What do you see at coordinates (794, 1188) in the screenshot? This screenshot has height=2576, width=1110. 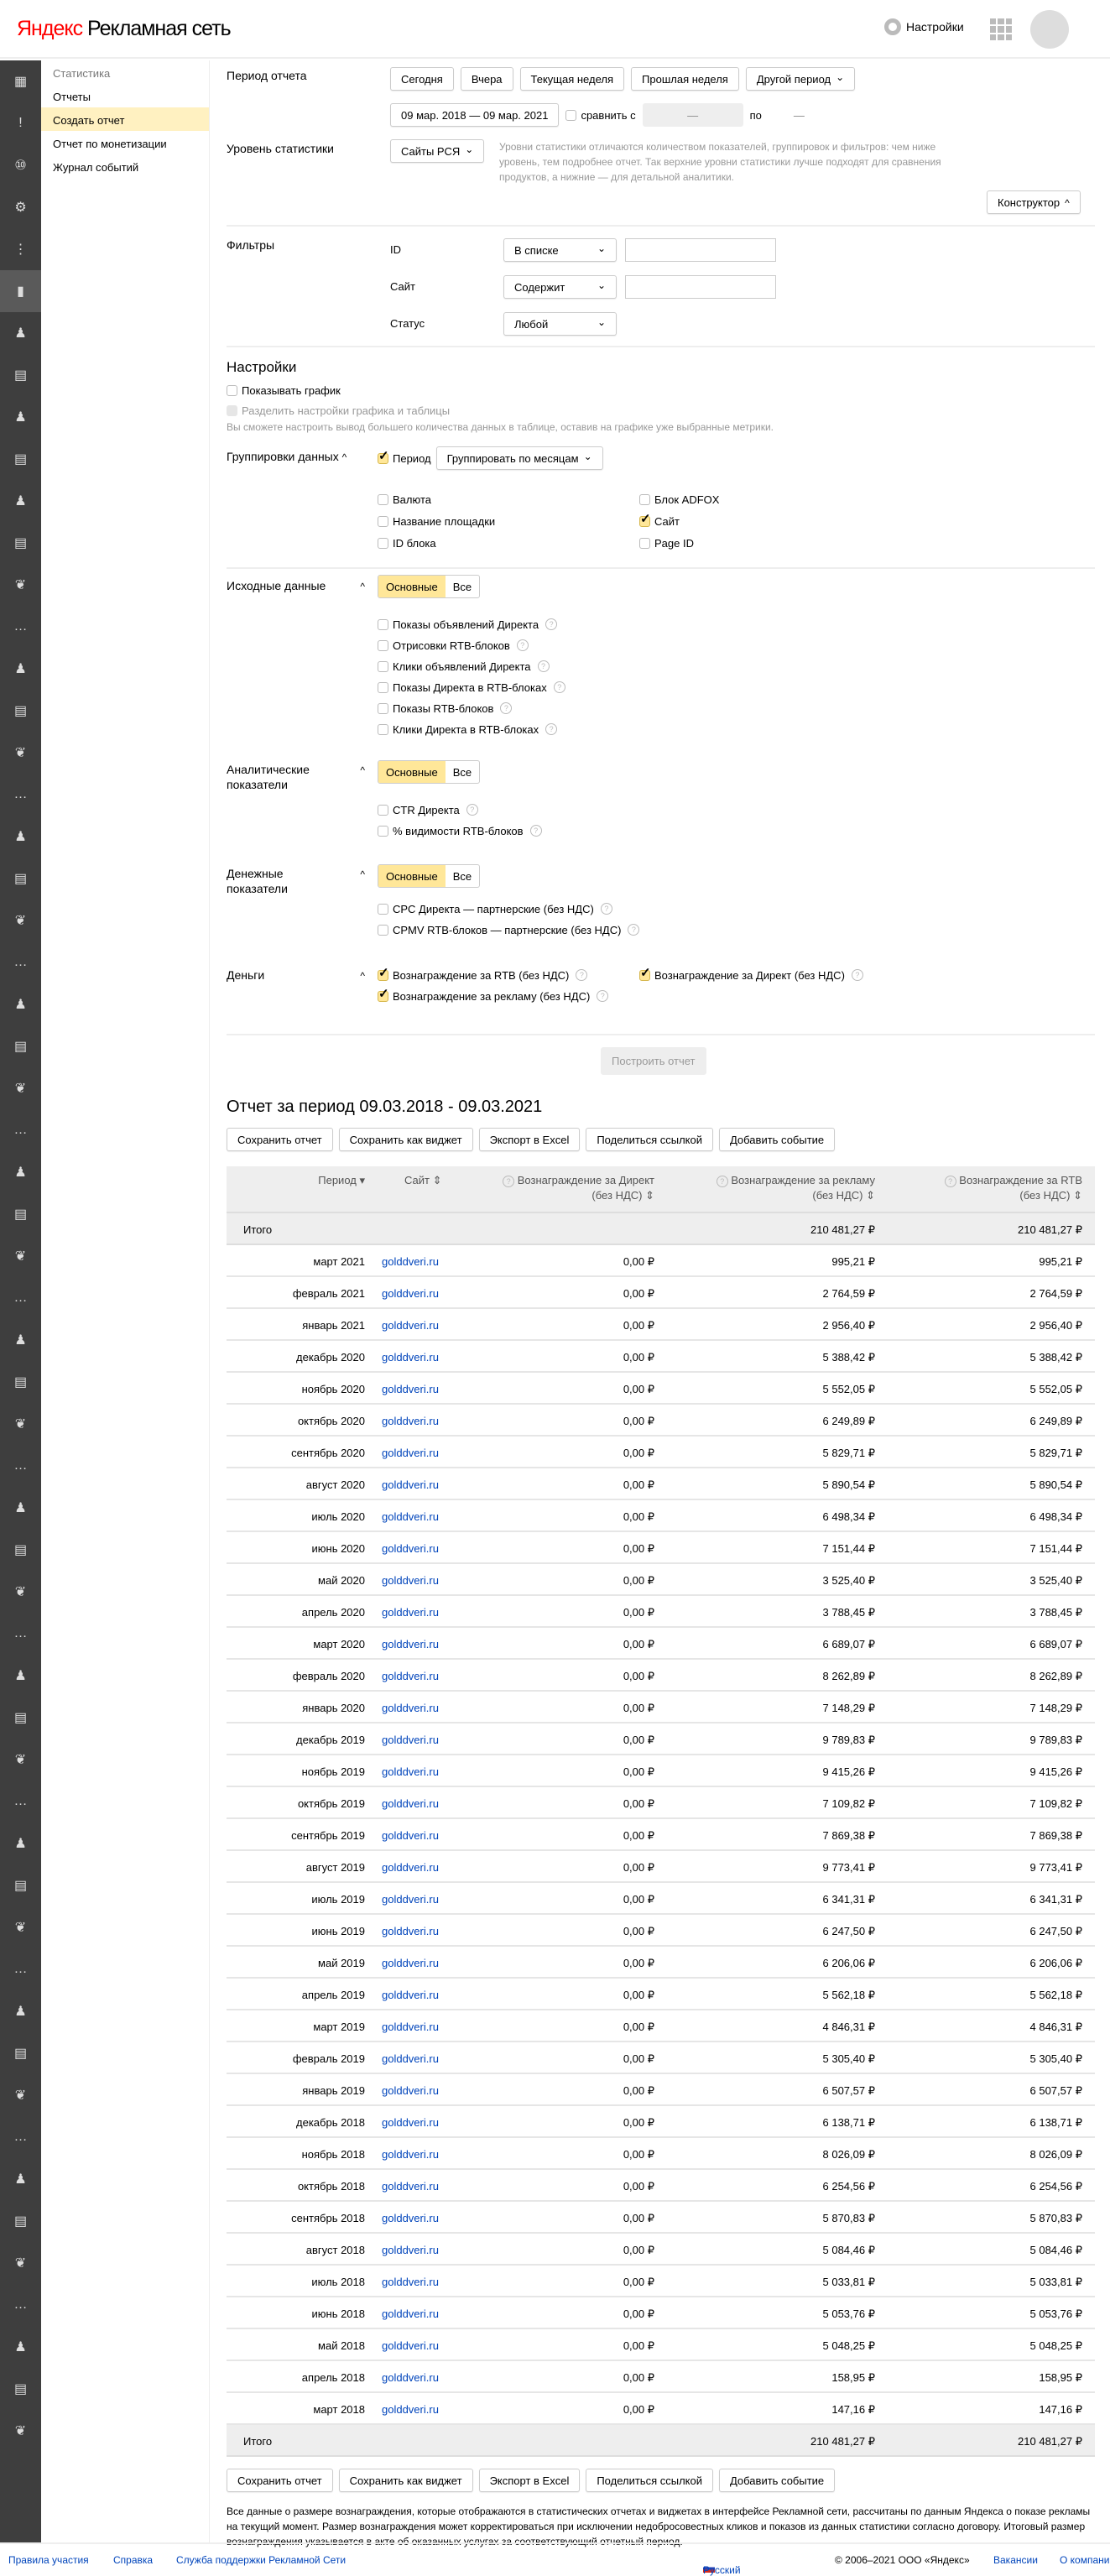 I see `col-ad-header: ? Вознаграждение за рекламу (без НДС) ⇕` at bounding box center [794, 1188].